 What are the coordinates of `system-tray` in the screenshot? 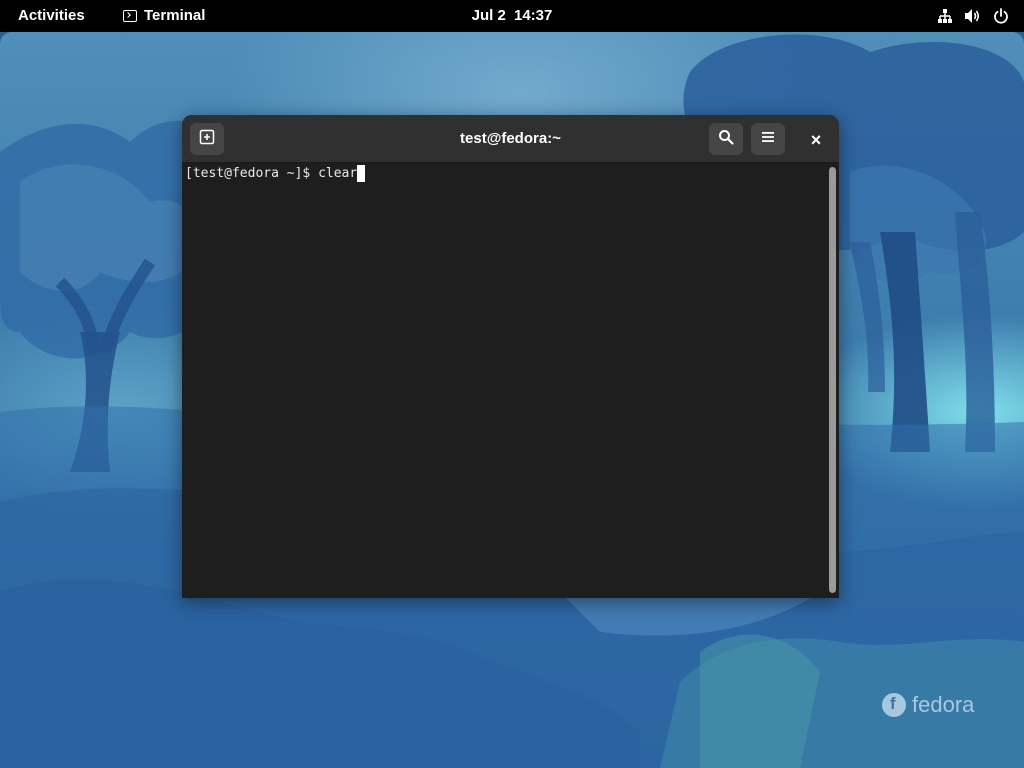 It's located at (973, 16).